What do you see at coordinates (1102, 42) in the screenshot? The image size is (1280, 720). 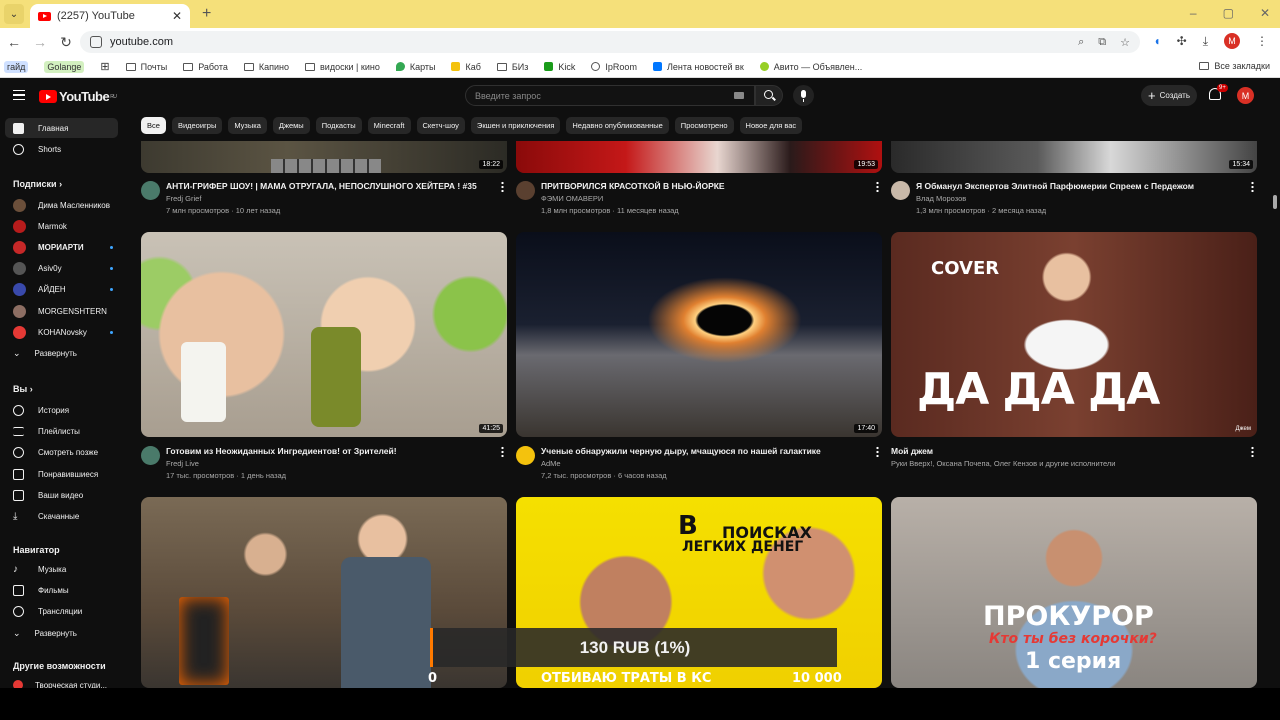 I see `install-icon: ⧉` at bounding box center [1102, 42].